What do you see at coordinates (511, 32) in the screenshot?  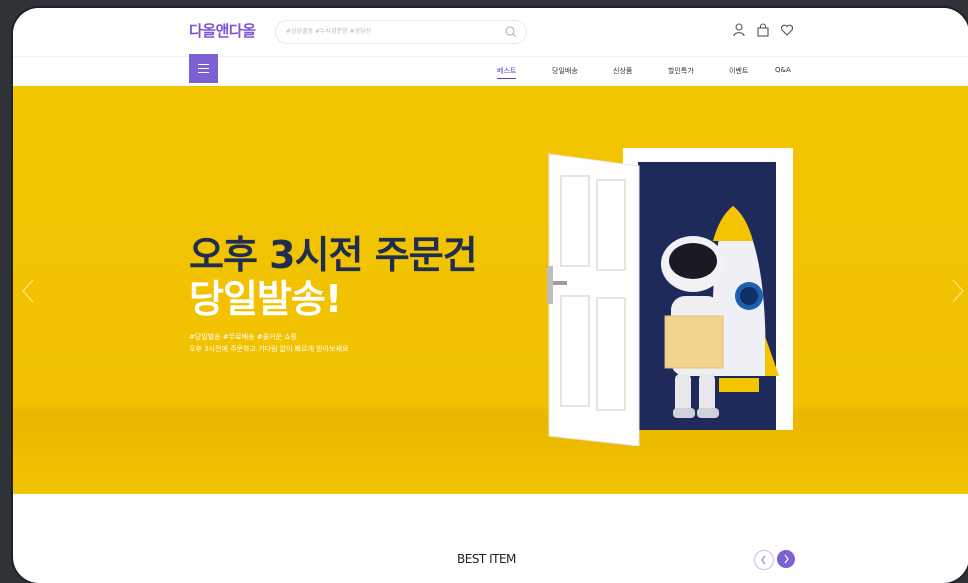 I see `search-icon` at bounding box center [511, 32].